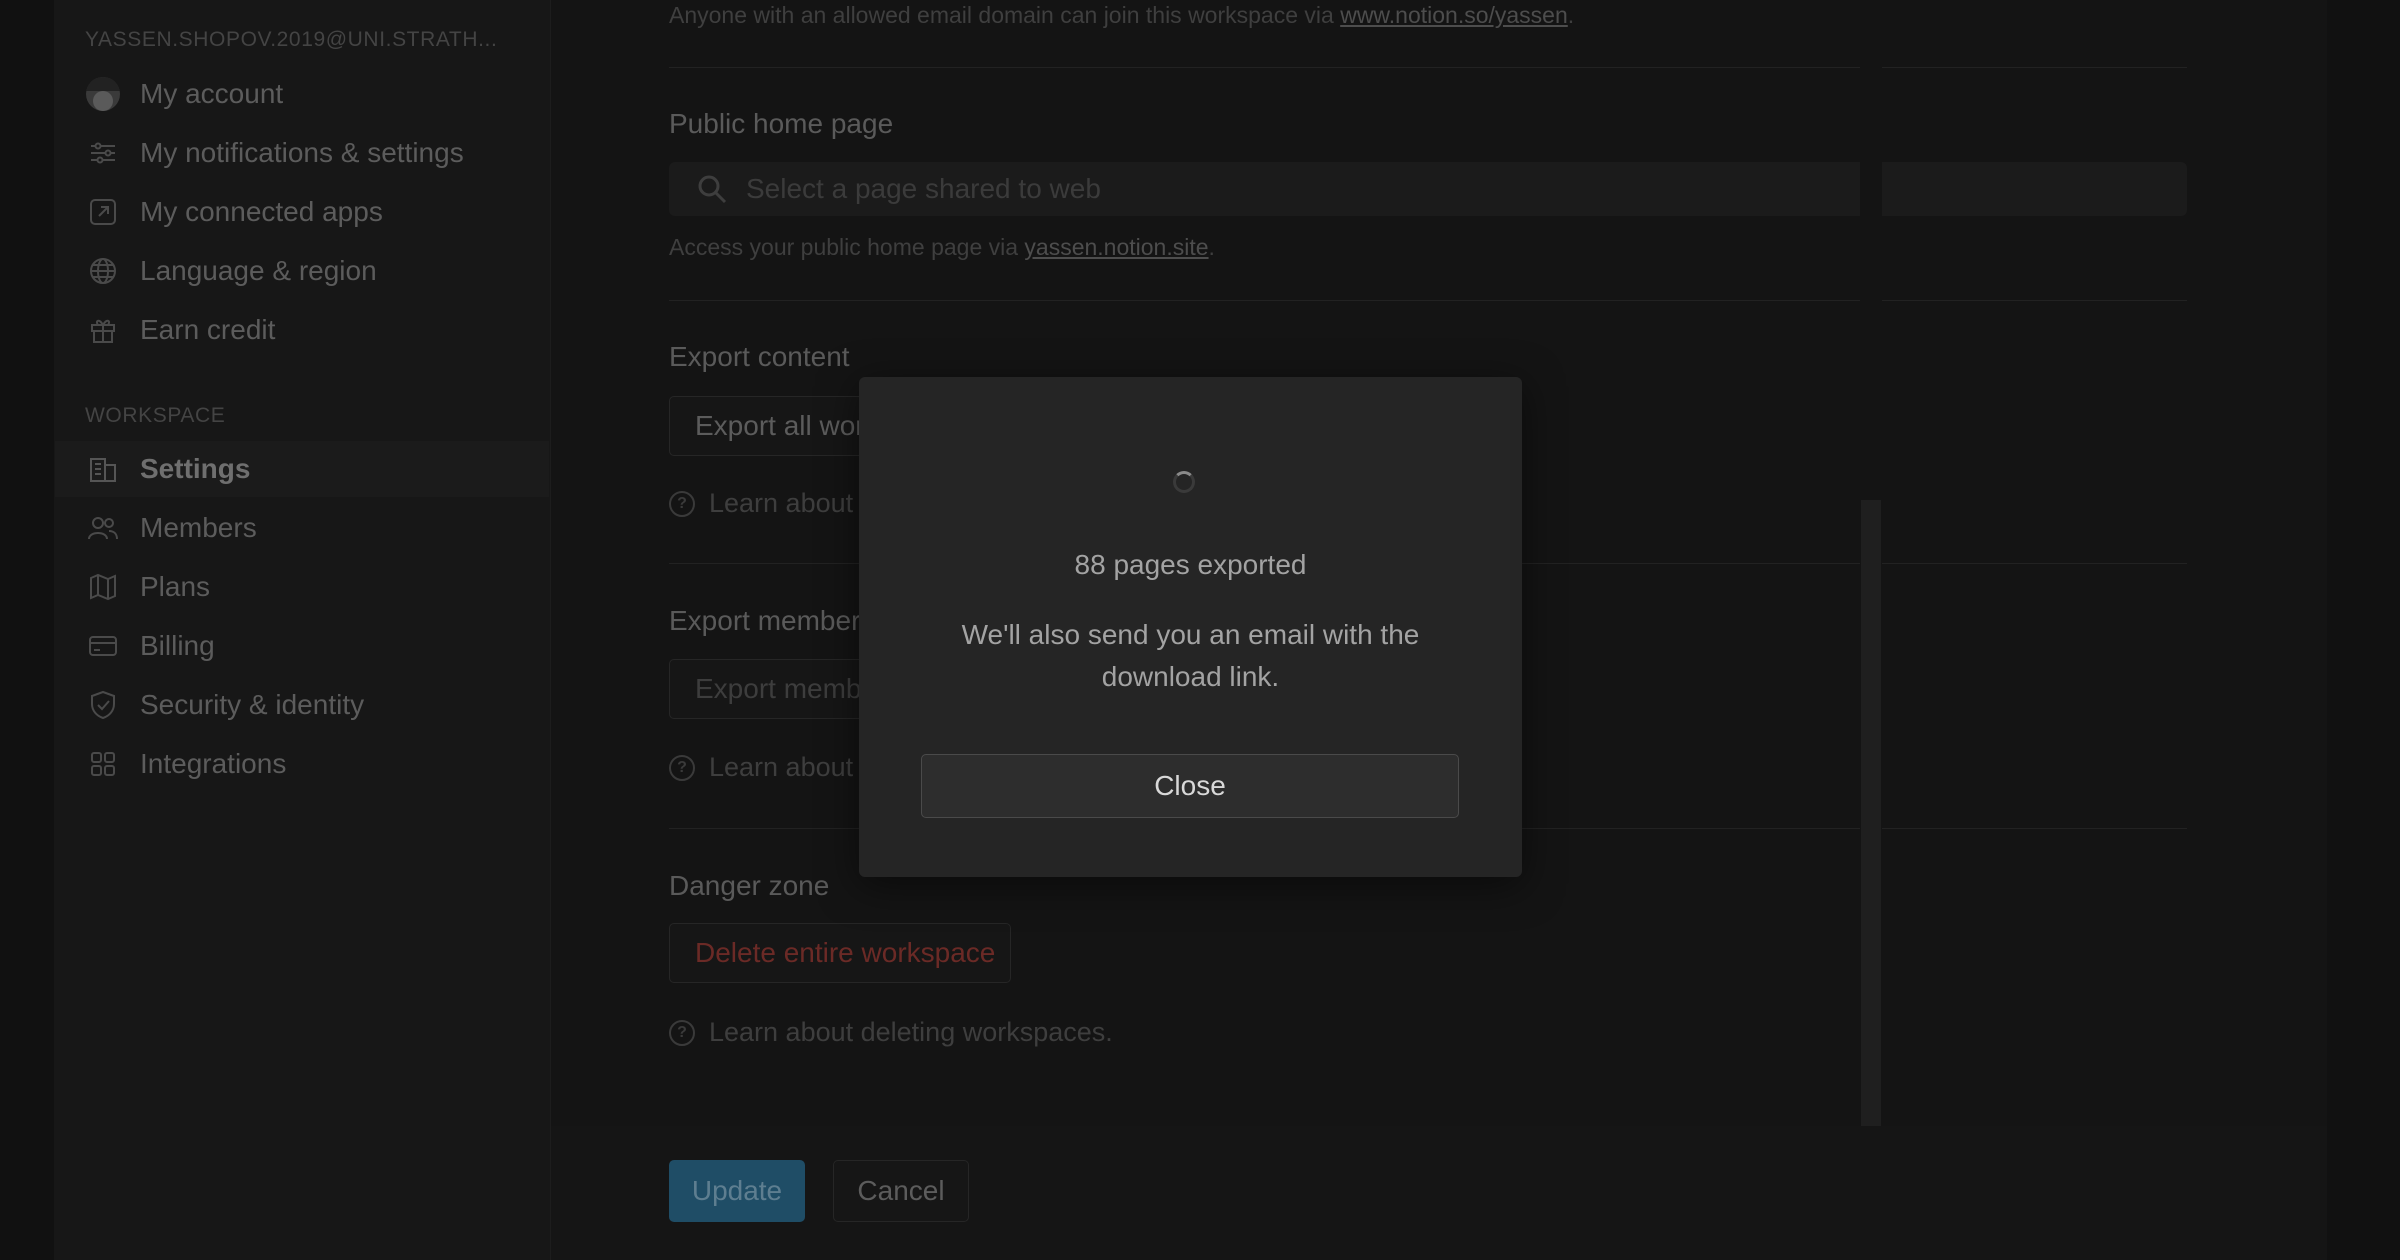 The image size is (2400, 1260). I want to click on sidebar-item-label: Security & identity, so click(252, 704).